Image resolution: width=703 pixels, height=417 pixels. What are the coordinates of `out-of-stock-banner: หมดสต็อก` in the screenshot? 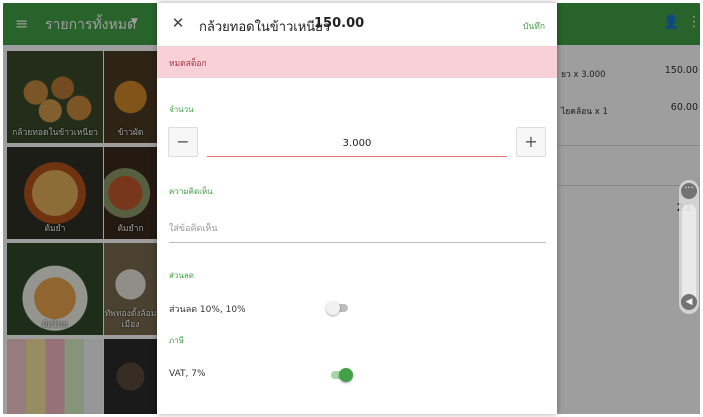 It's located at (357, 62).